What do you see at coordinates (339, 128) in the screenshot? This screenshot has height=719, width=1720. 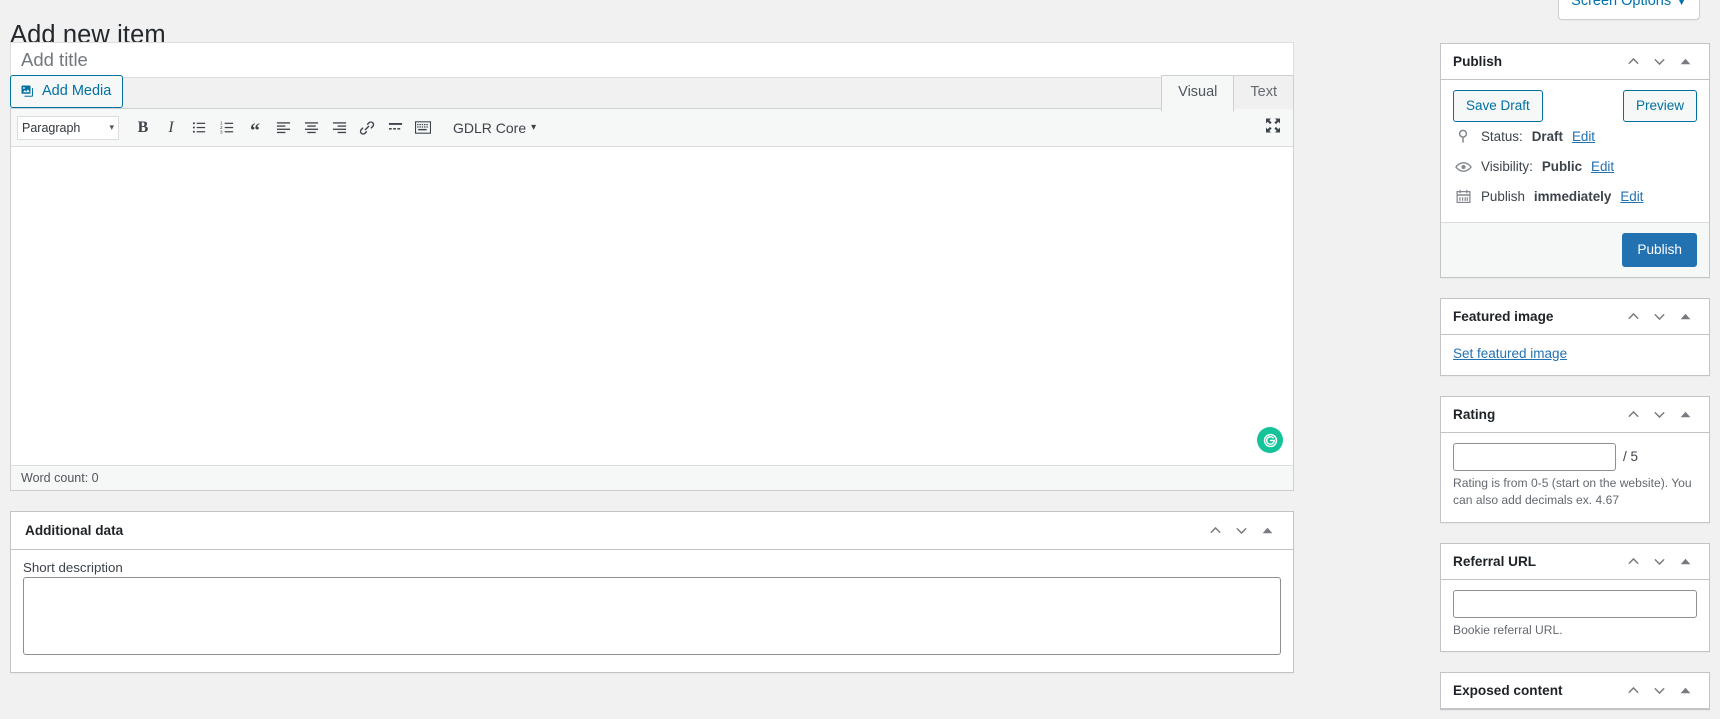 I see `align-right-button` at bounding box center [339, 128].